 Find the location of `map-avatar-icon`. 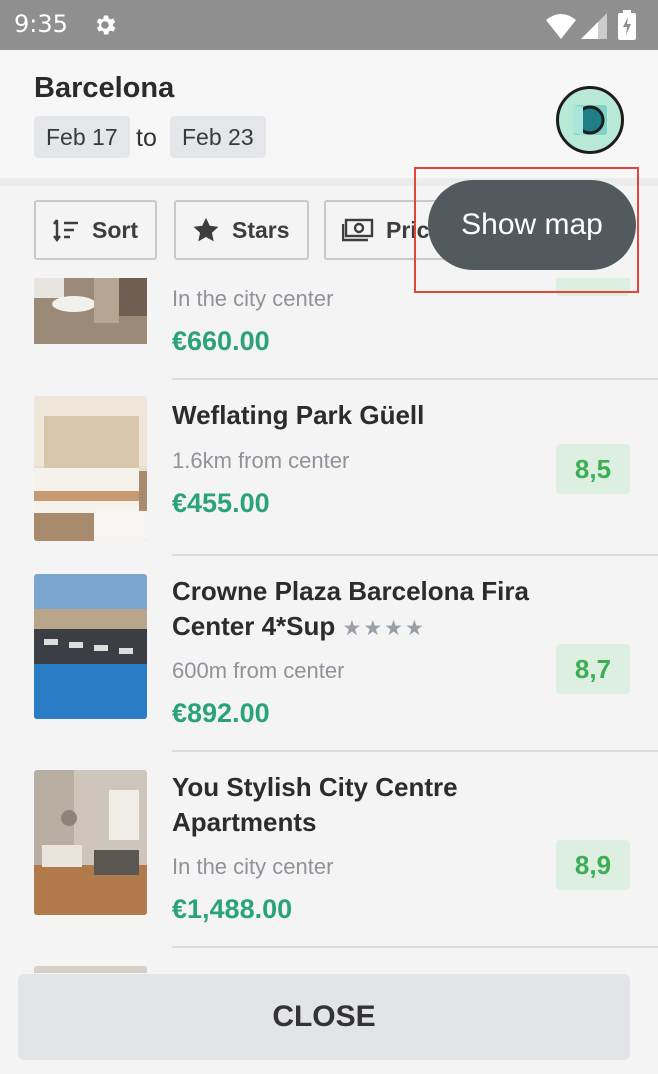

map-avatar-icon is located at coordinates (590, 120).